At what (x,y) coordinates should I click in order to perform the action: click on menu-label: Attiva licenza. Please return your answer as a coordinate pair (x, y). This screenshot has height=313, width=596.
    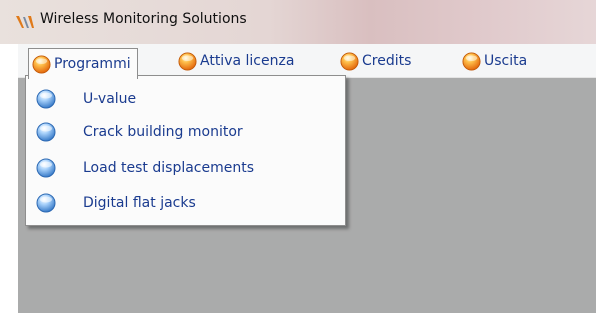
    Looking at the image, I should click on (247, 61).